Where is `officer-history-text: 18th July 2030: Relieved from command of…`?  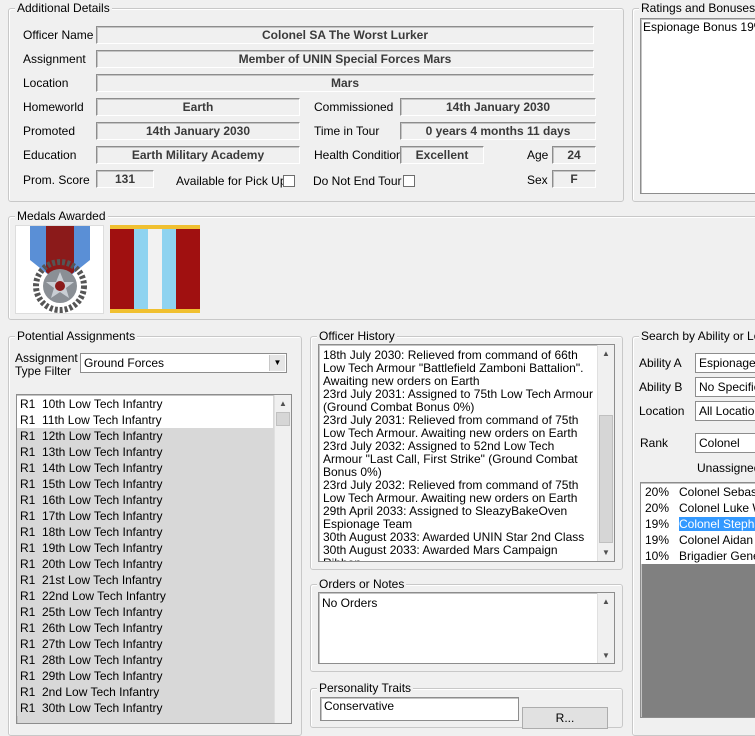 officer-history-text: 18th July 2030: Relieved from command of… is located at coordinates (466, 453).